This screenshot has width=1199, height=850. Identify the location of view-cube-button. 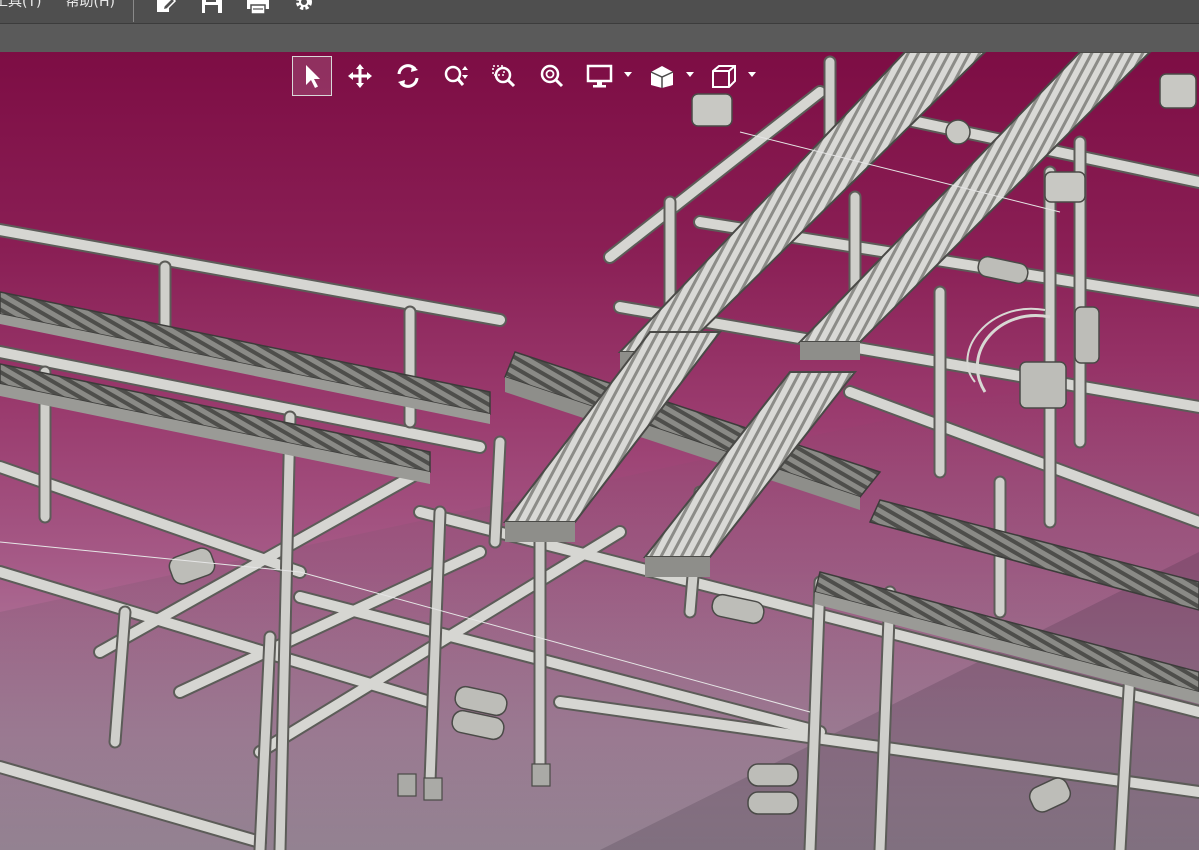
(731, 76).